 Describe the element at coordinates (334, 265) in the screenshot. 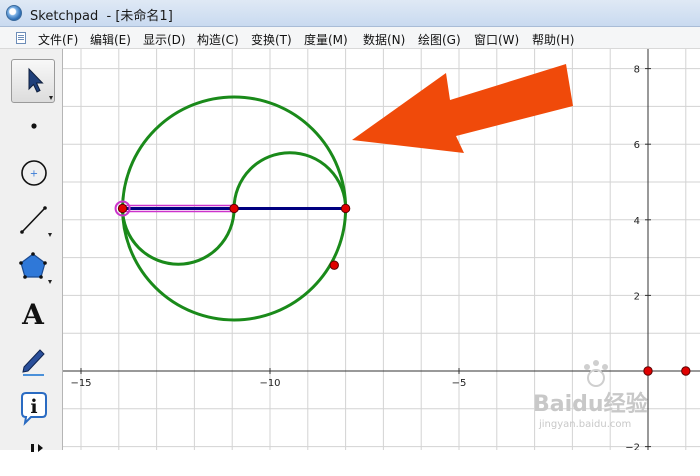

I see `point-on-circle` at that location.